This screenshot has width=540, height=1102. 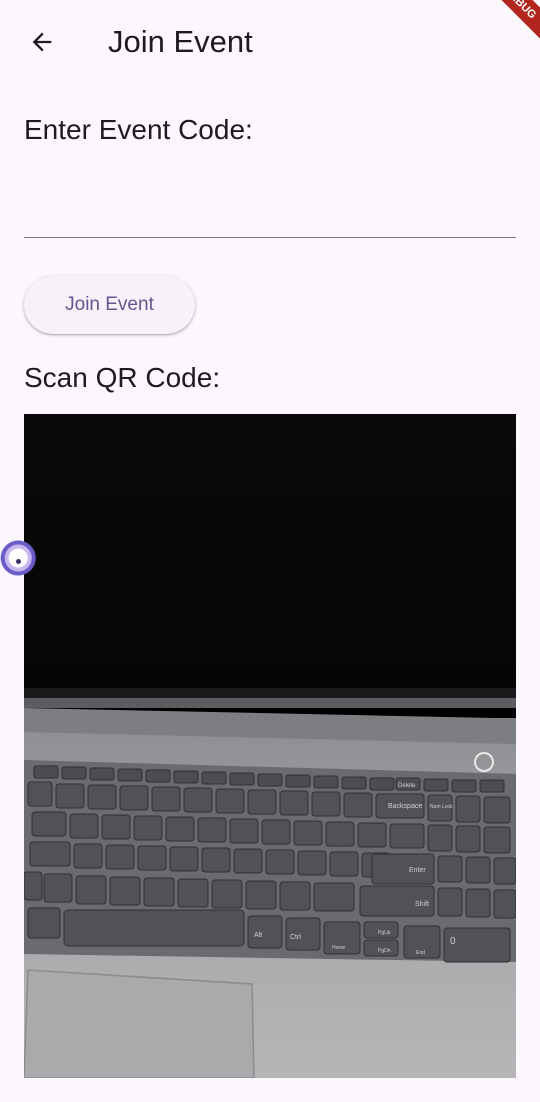 What do you see at coordinates (384, 951) in the screenshot?
I see `key-pgdn: PgDn` at bounding box center [384, 951].